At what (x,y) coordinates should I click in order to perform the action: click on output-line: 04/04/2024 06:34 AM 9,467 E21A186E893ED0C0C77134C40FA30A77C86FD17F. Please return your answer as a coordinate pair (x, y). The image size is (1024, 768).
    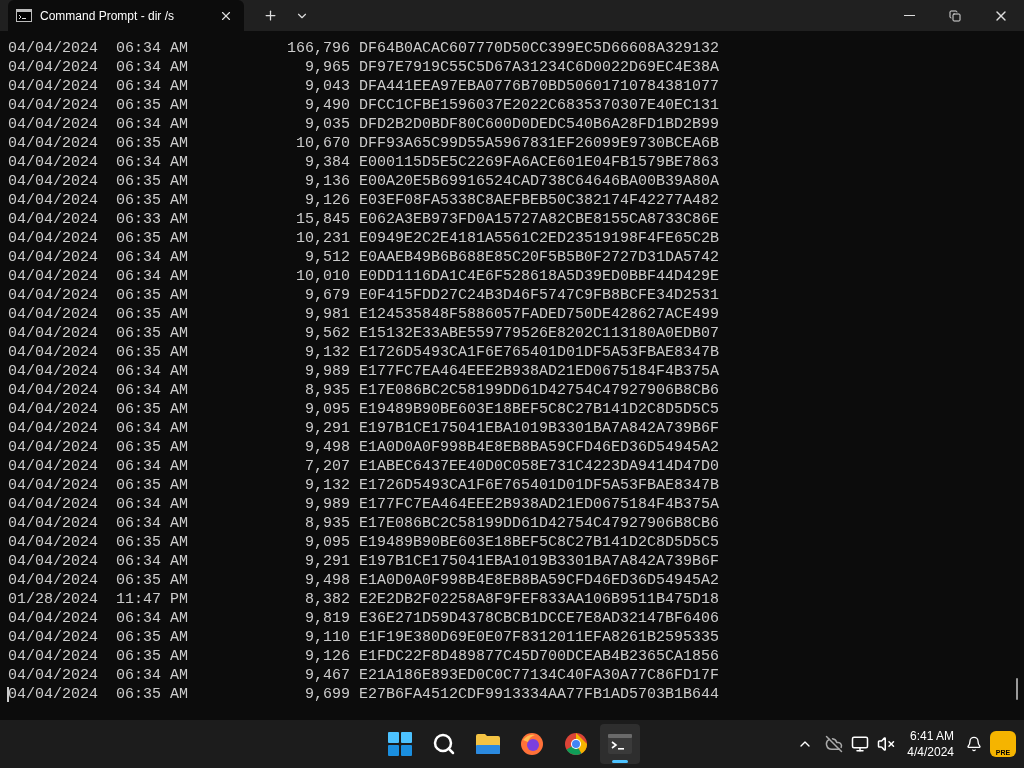
    Looking at the image, I should click on (364, 675).